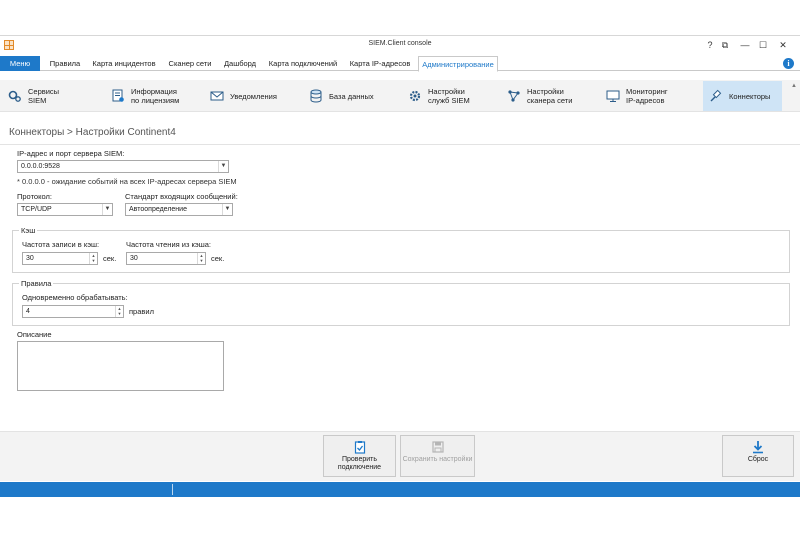 This screenshot has height=533, width=800. I want to click on ribbon-label: Информация по лицензиям, so click(155, 96).